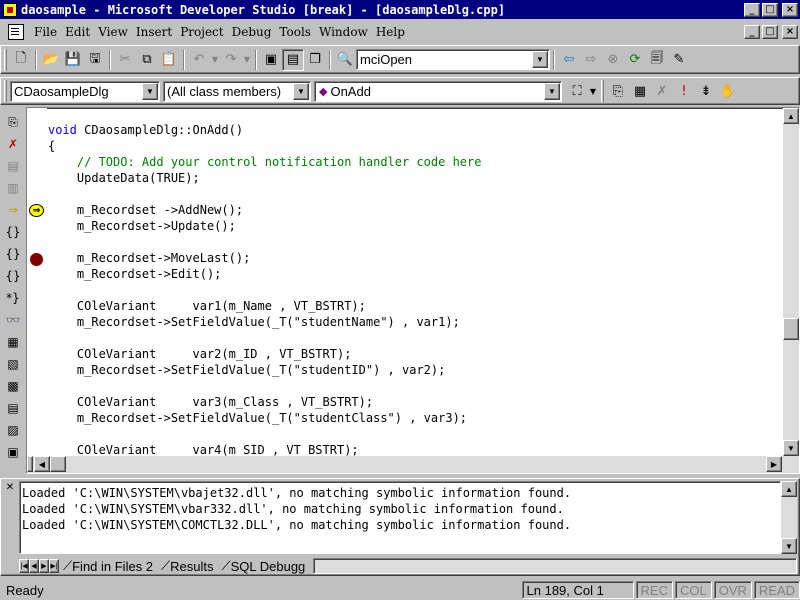 This screenshot has height=600, width=800. What do you see at coordinates (247, 60) in the screenshot?
I see `redo-dropdown-icon: ▼` at bounding box center [247, 60].